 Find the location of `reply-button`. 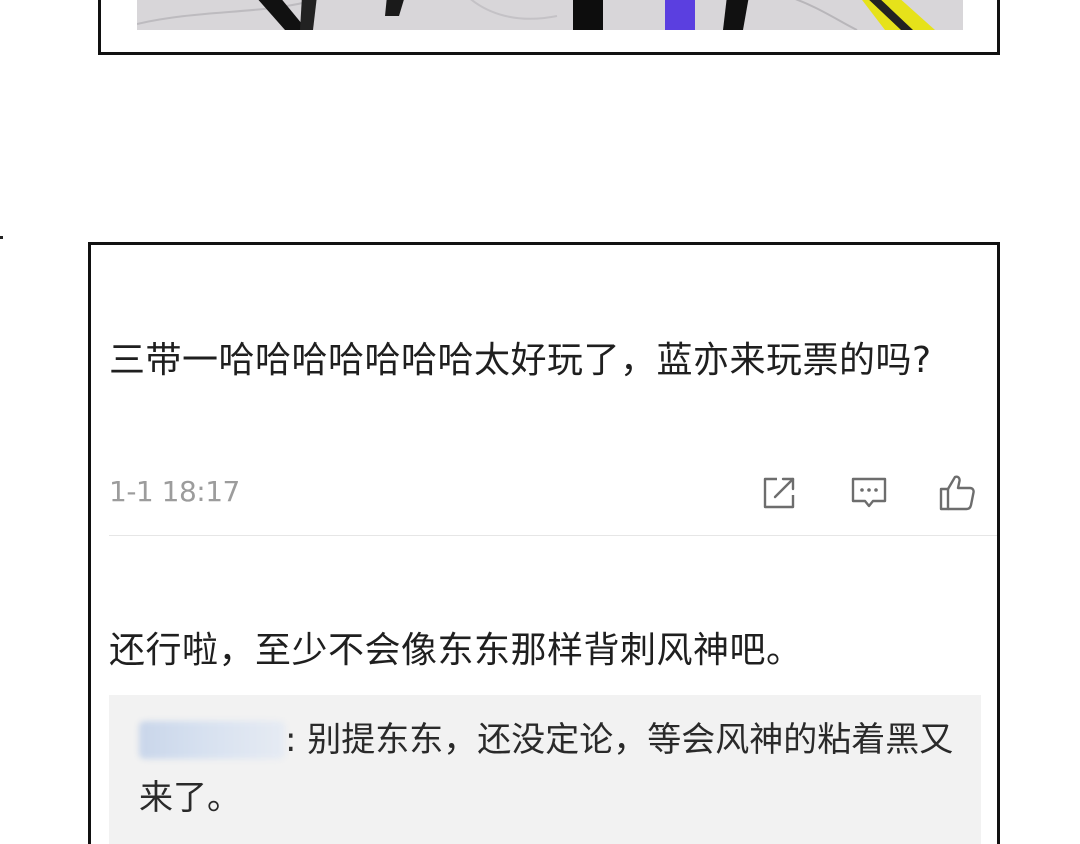

reply-button is located at coordinates (869, 493).